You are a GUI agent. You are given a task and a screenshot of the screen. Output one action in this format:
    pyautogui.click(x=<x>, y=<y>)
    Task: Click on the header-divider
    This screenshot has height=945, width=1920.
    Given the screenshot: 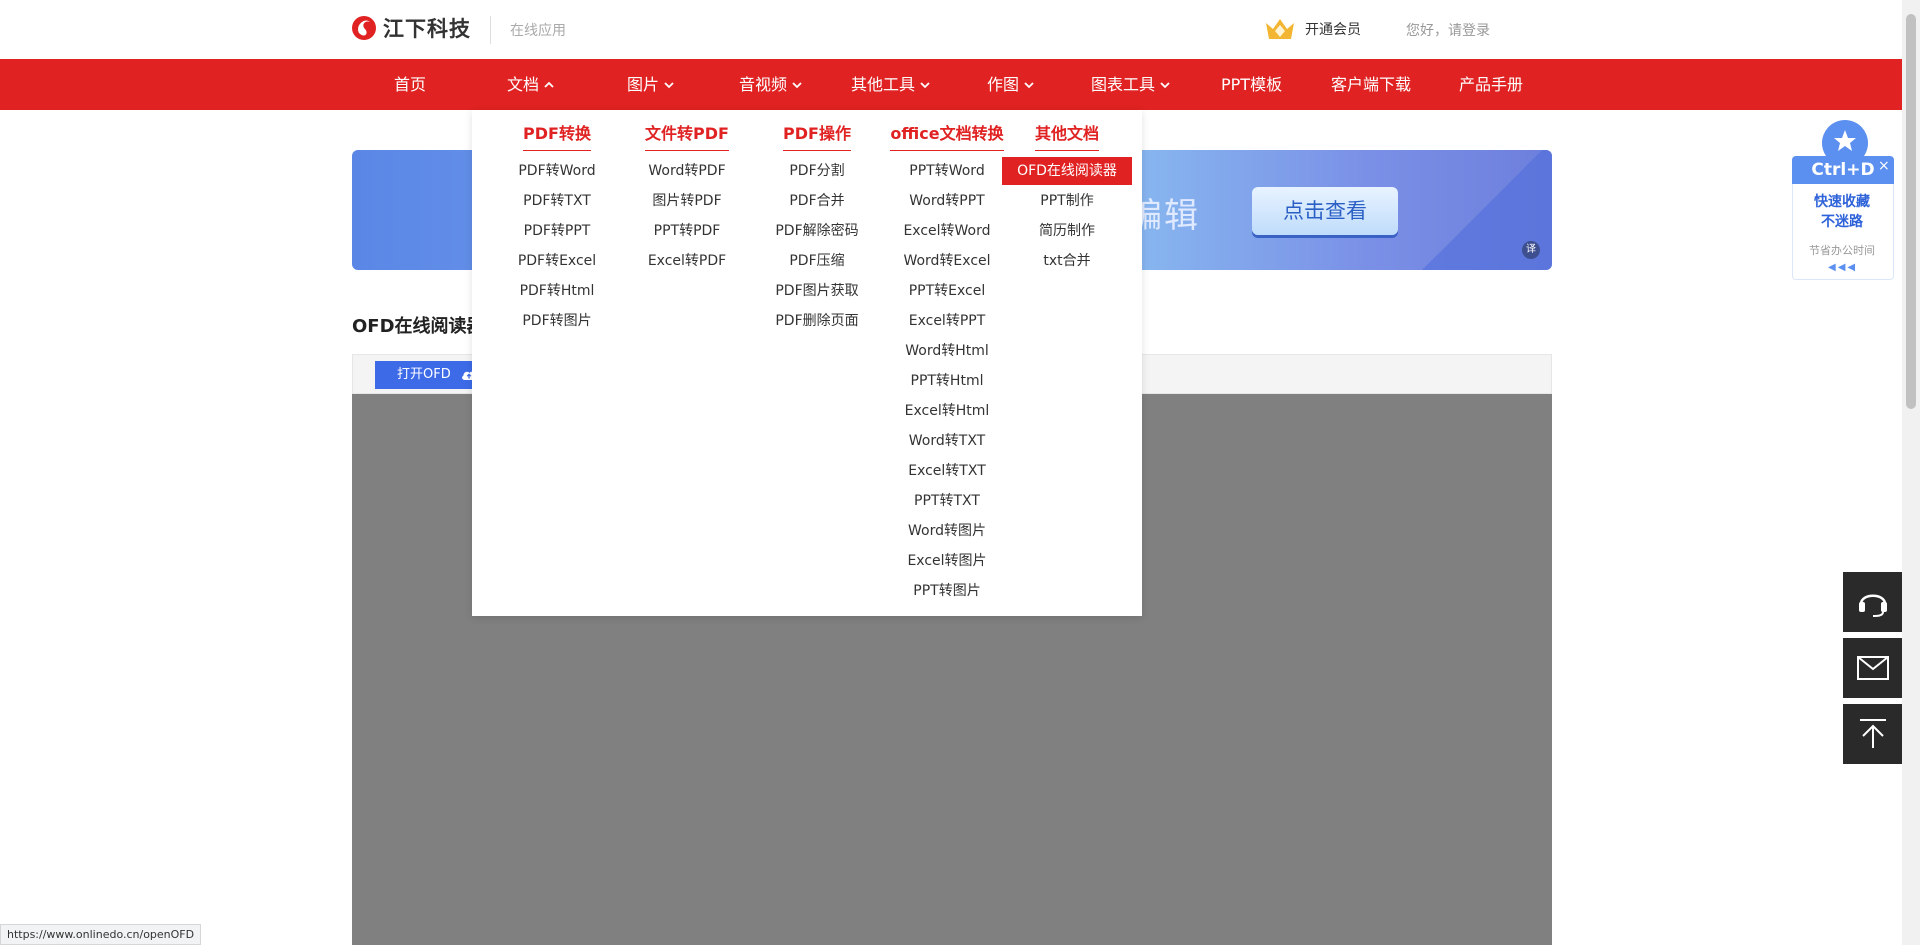 What is the action you would take?
    pyautogui.click(x=490, y=30)
    